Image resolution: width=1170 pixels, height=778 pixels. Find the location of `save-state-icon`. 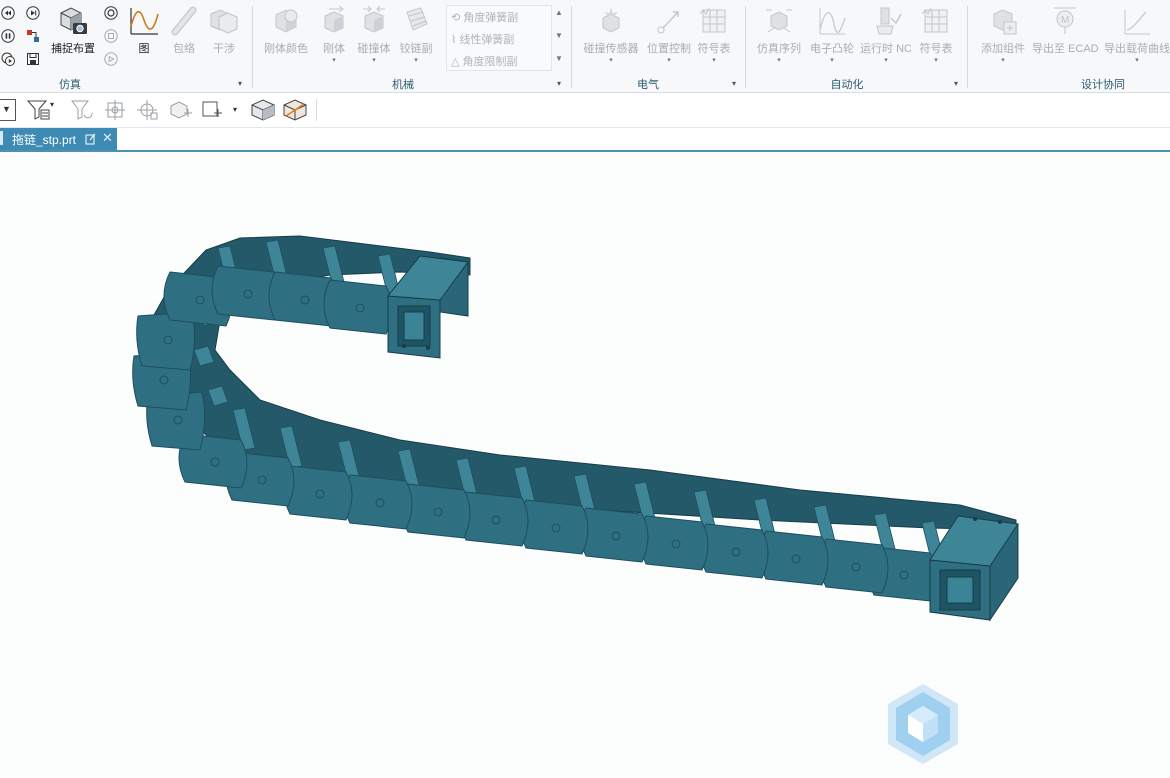

save-state-icon is located at coordinates (33, 59).